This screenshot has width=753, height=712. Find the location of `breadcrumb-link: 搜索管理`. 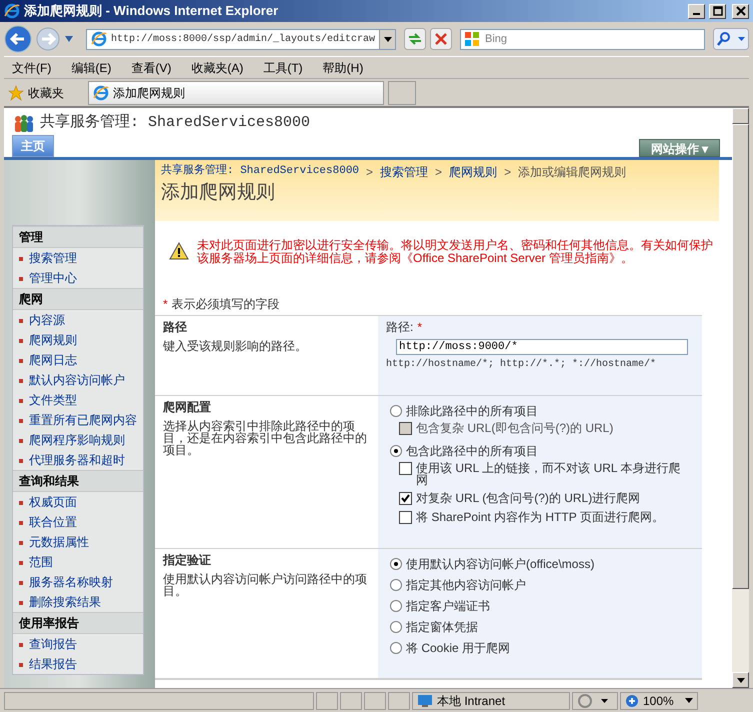

breadcrumb-link: 搜索管理 is located at coordinates (404, 171).